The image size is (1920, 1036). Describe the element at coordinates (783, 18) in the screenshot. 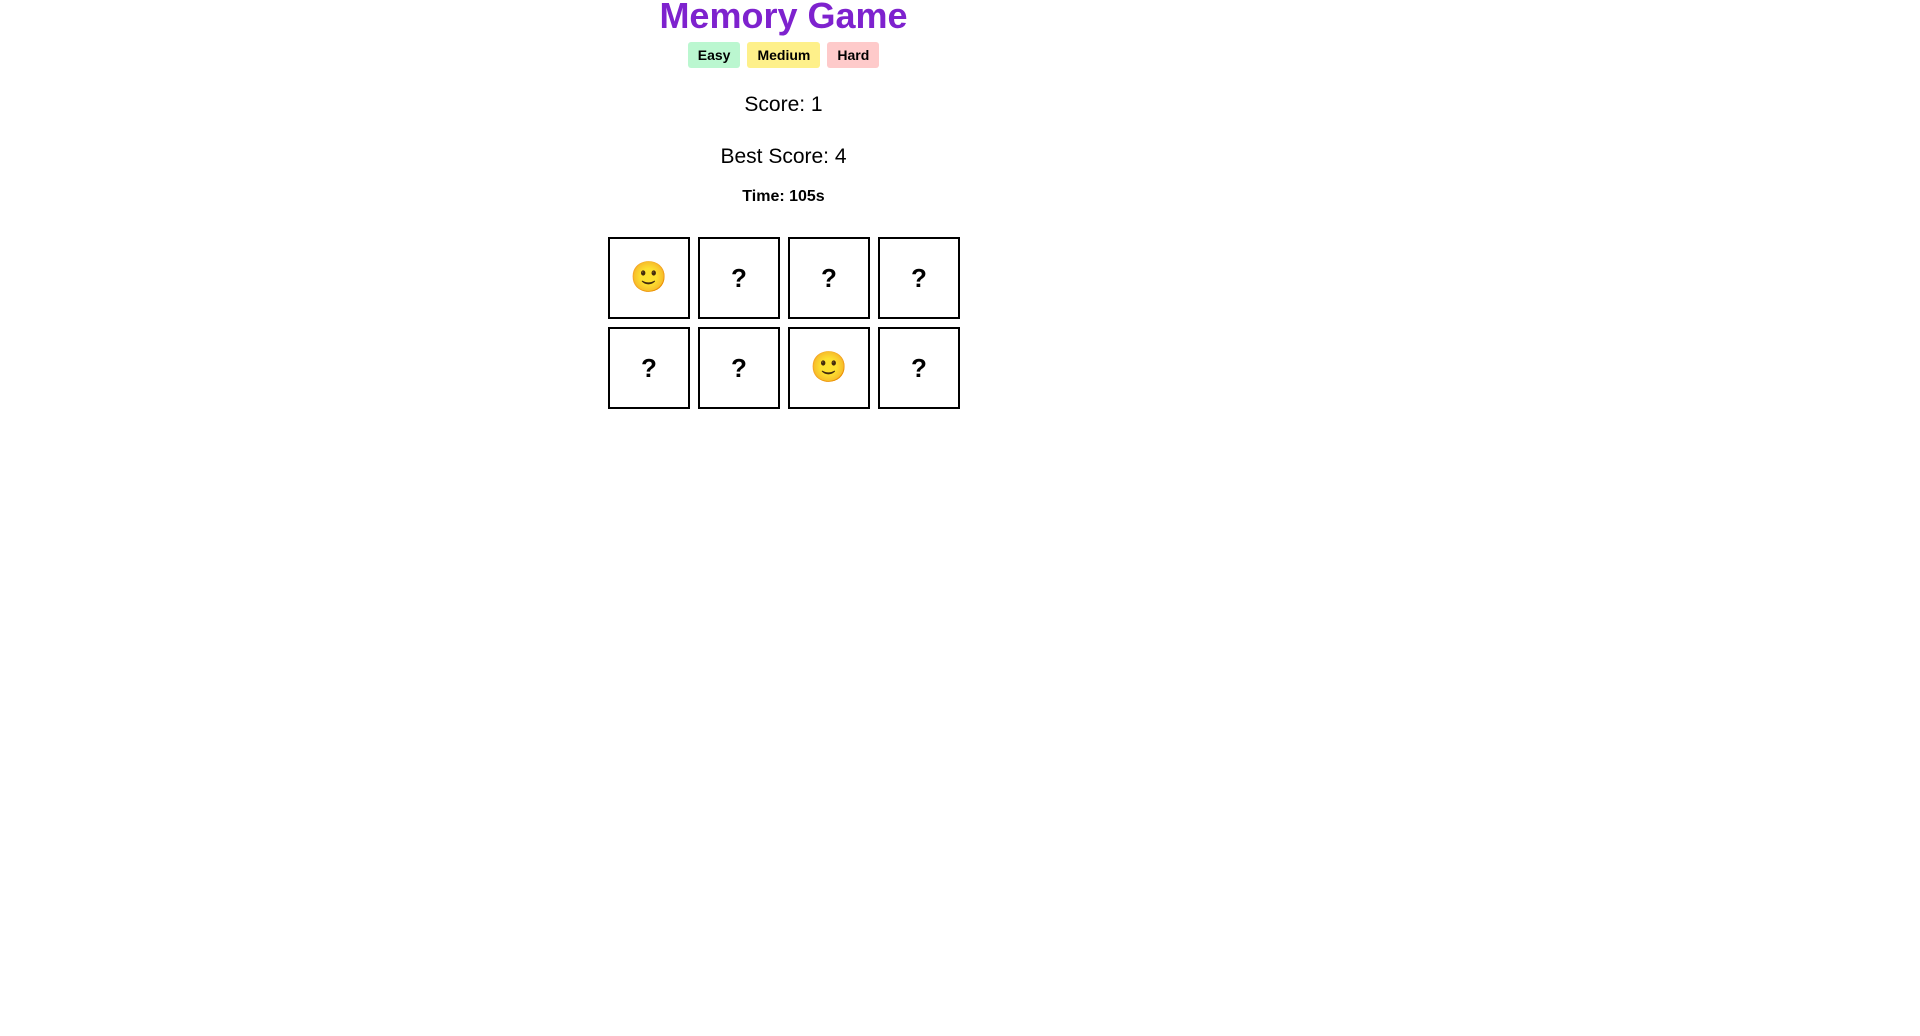

I see `page-title: Memory Game` at that location.